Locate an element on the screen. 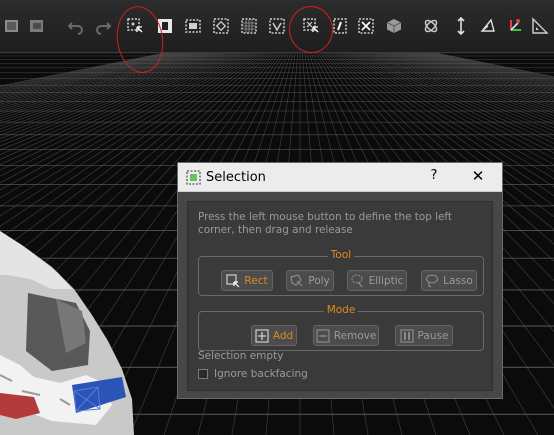 Image resolution: width=554 pixels, height=435 pixels. elliptic-tool-label: Elliptic is located at coordinates (386, 280).